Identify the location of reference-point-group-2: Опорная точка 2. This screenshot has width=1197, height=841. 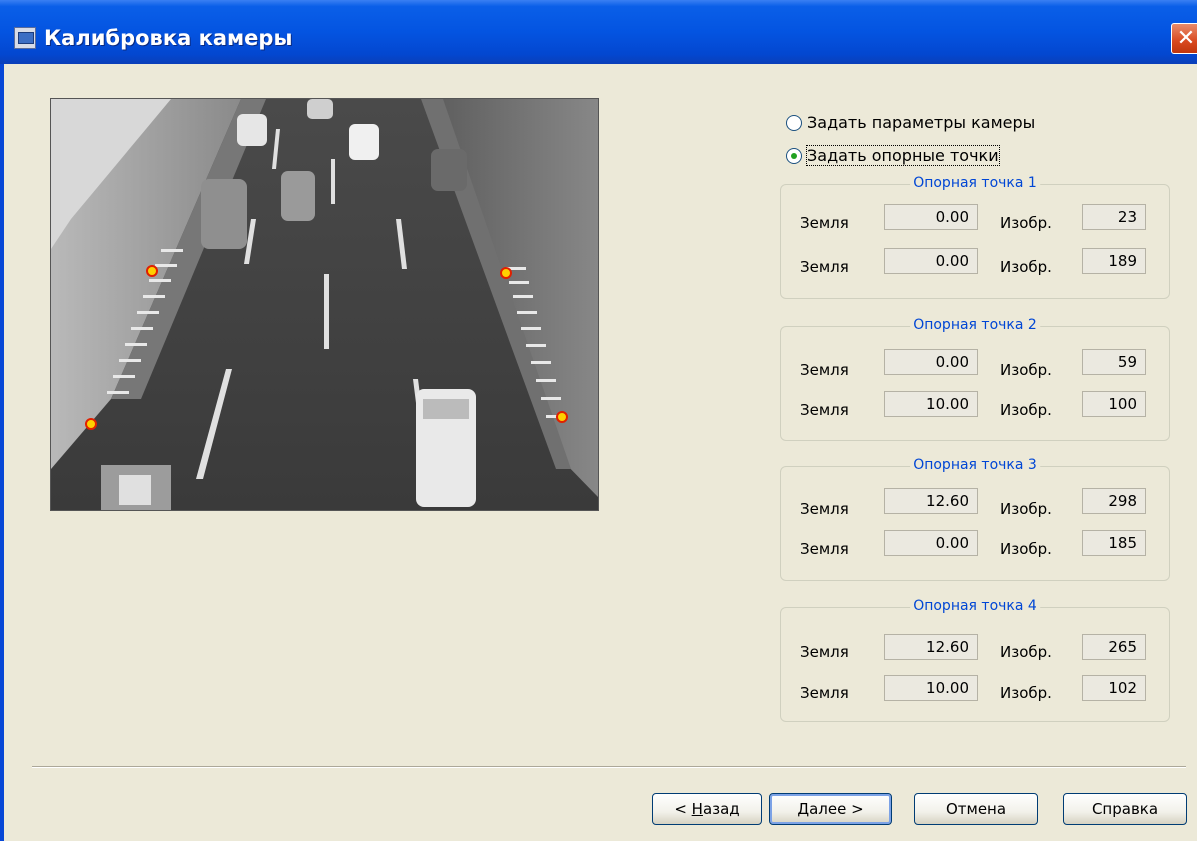
(975, 379).